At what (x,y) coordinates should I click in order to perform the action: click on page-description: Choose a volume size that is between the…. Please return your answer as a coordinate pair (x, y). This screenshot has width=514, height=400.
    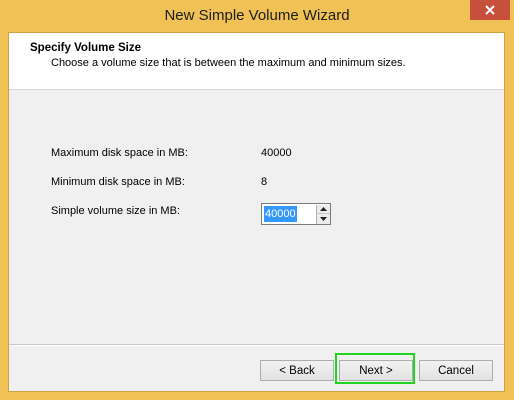
    Looking at the image, I should click on (228, 63).